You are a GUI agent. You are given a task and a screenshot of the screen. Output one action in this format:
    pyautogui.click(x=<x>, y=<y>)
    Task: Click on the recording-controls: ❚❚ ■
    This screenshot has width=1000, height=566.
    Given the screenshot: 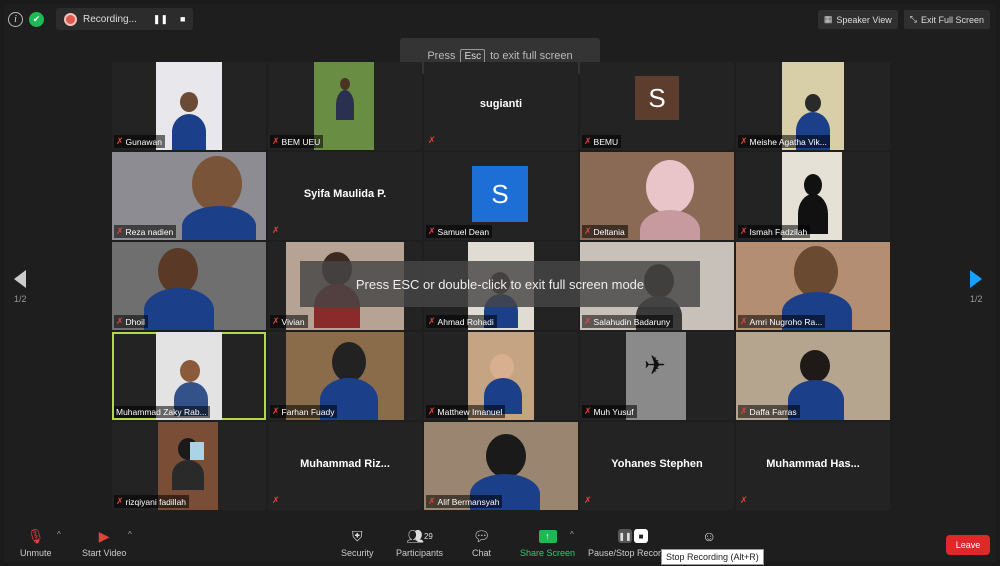 What is the action you would take?
    pyautogui.click(x=633, y=536)
    